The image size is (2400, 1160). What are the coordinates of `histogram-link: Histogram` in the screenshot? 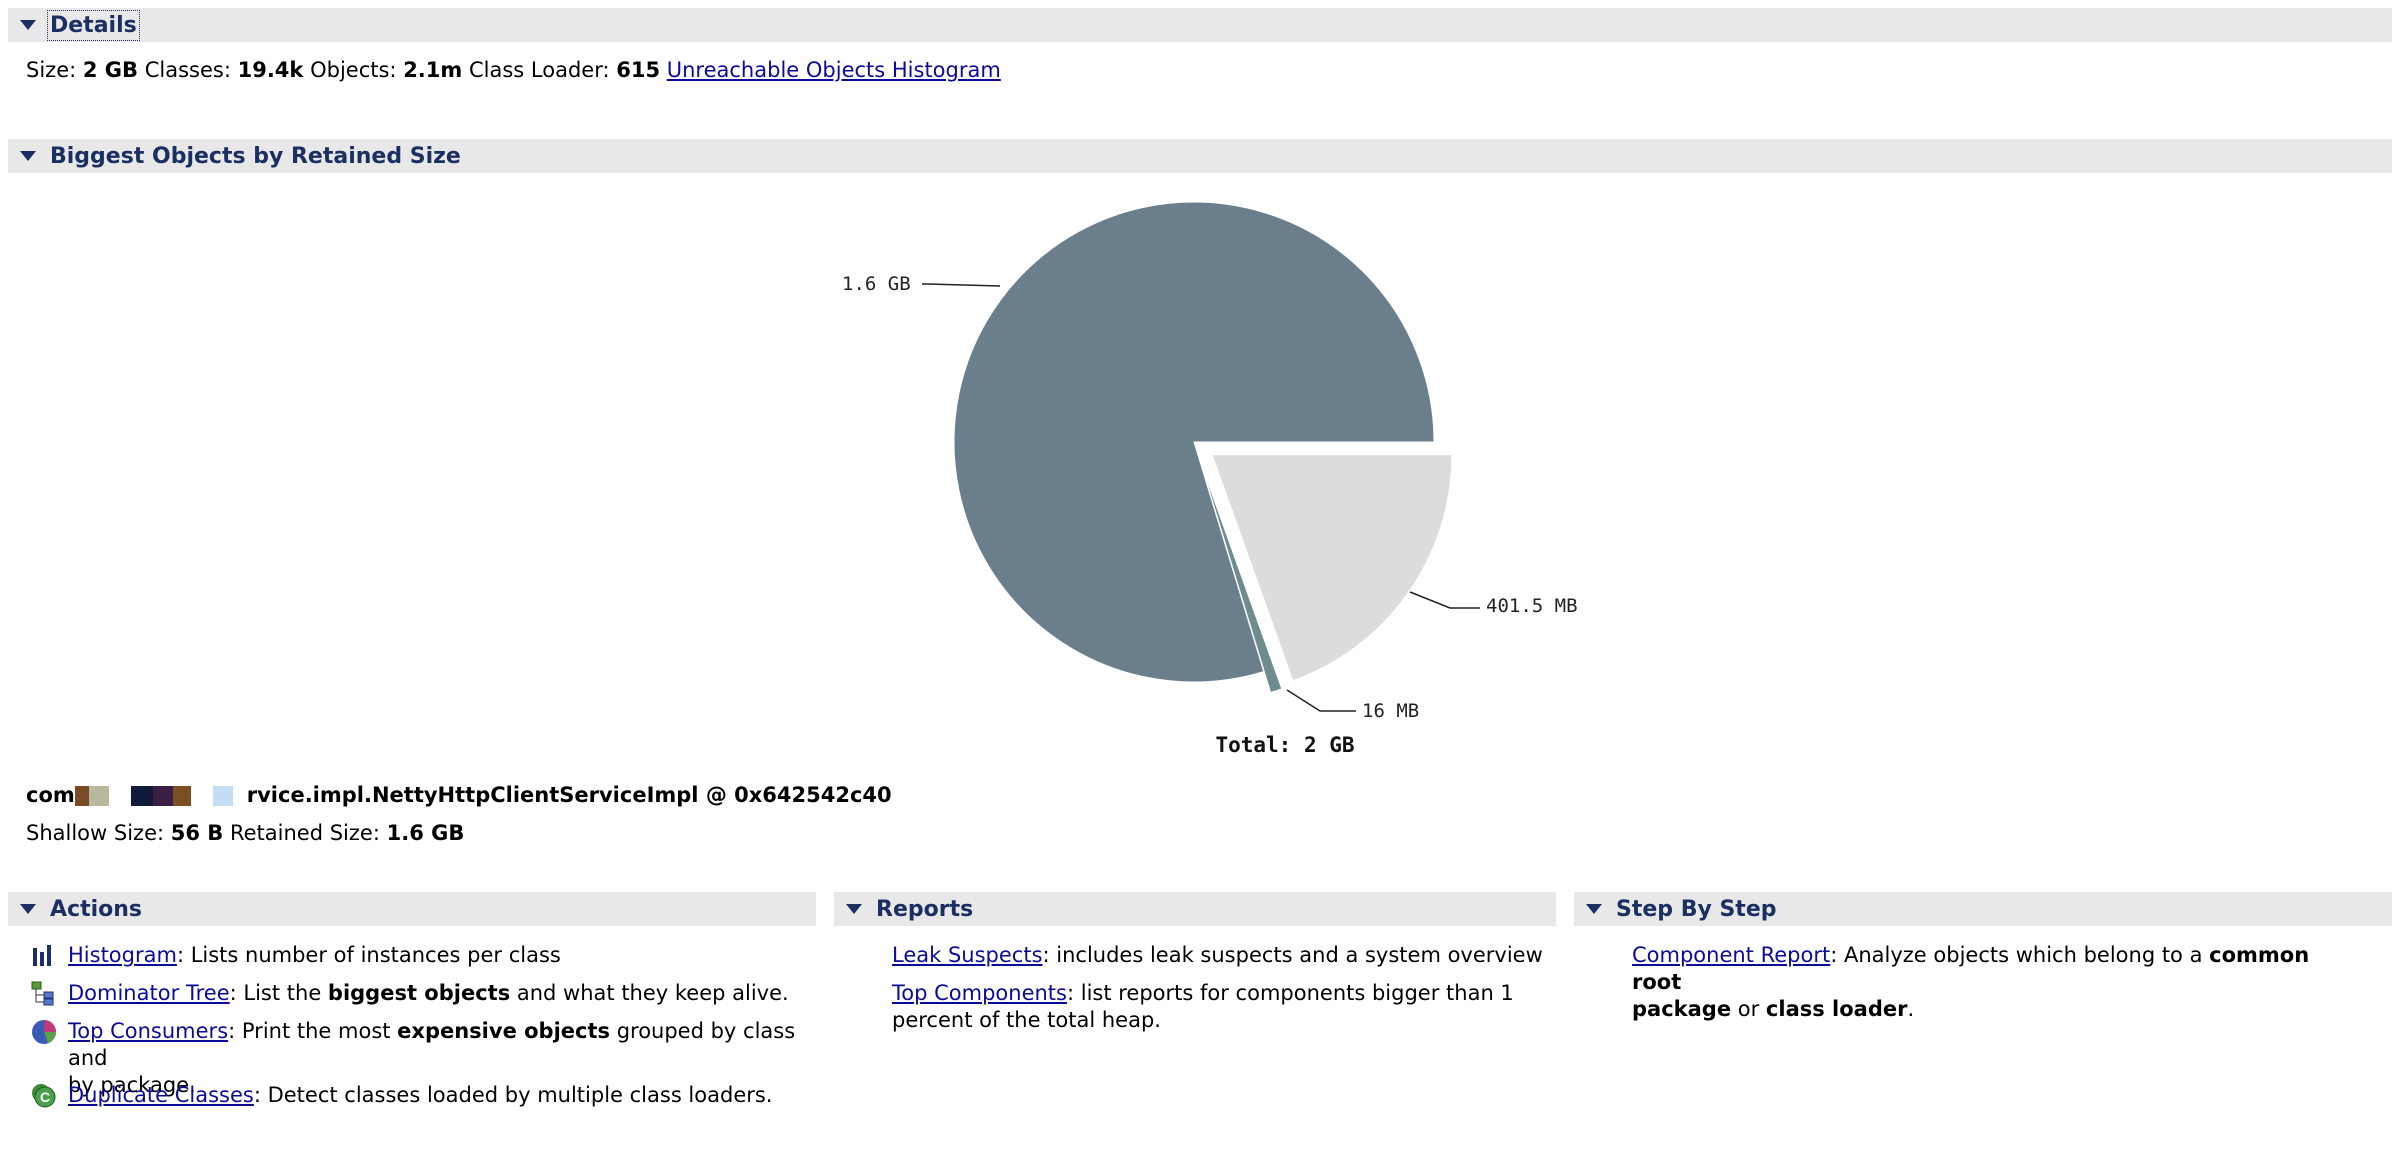 It's located at (122, 955).